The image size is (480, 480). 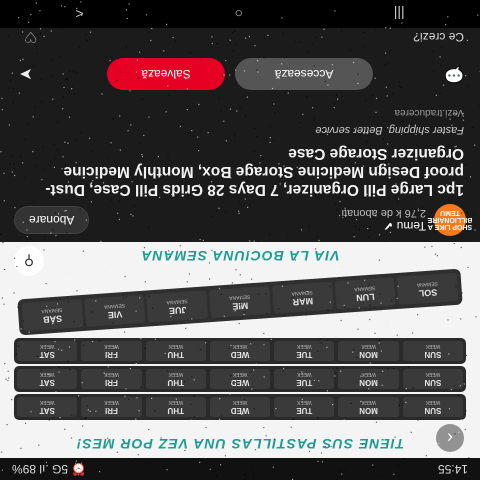 I want to click on visit-button: Accesează, so click(x=304, y=74).